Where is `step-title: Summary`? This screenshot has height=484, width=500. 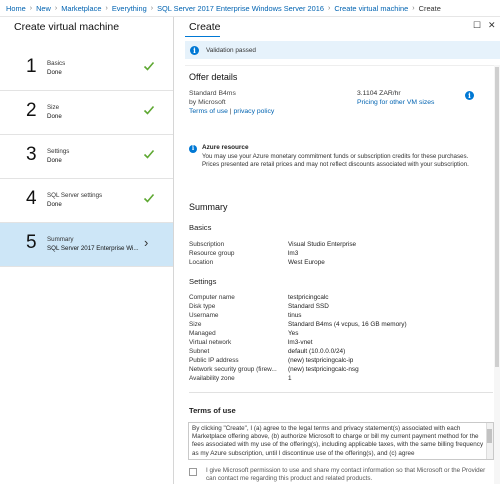
step-title: Summary is located at coordinates (60, 239).